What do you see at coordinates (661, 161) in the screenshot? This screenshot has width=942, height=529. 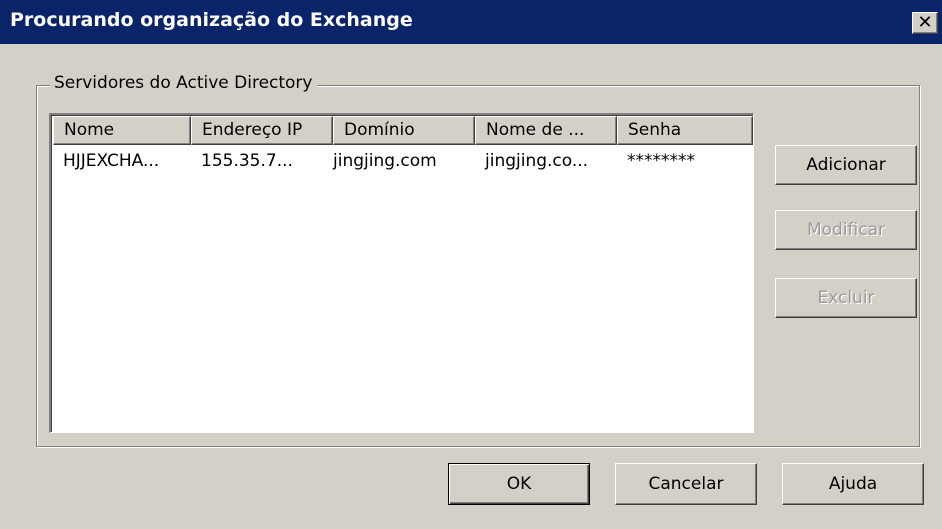 I see `cell-password: ********` at bounding box center [661, 161].